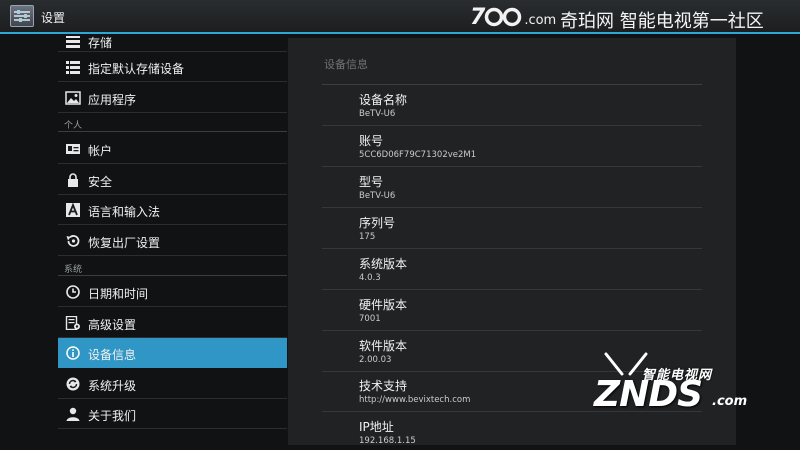  Describe the element at coordinates (383, 264) in the screenshot. I see `info-title: 系统版本` at that location.